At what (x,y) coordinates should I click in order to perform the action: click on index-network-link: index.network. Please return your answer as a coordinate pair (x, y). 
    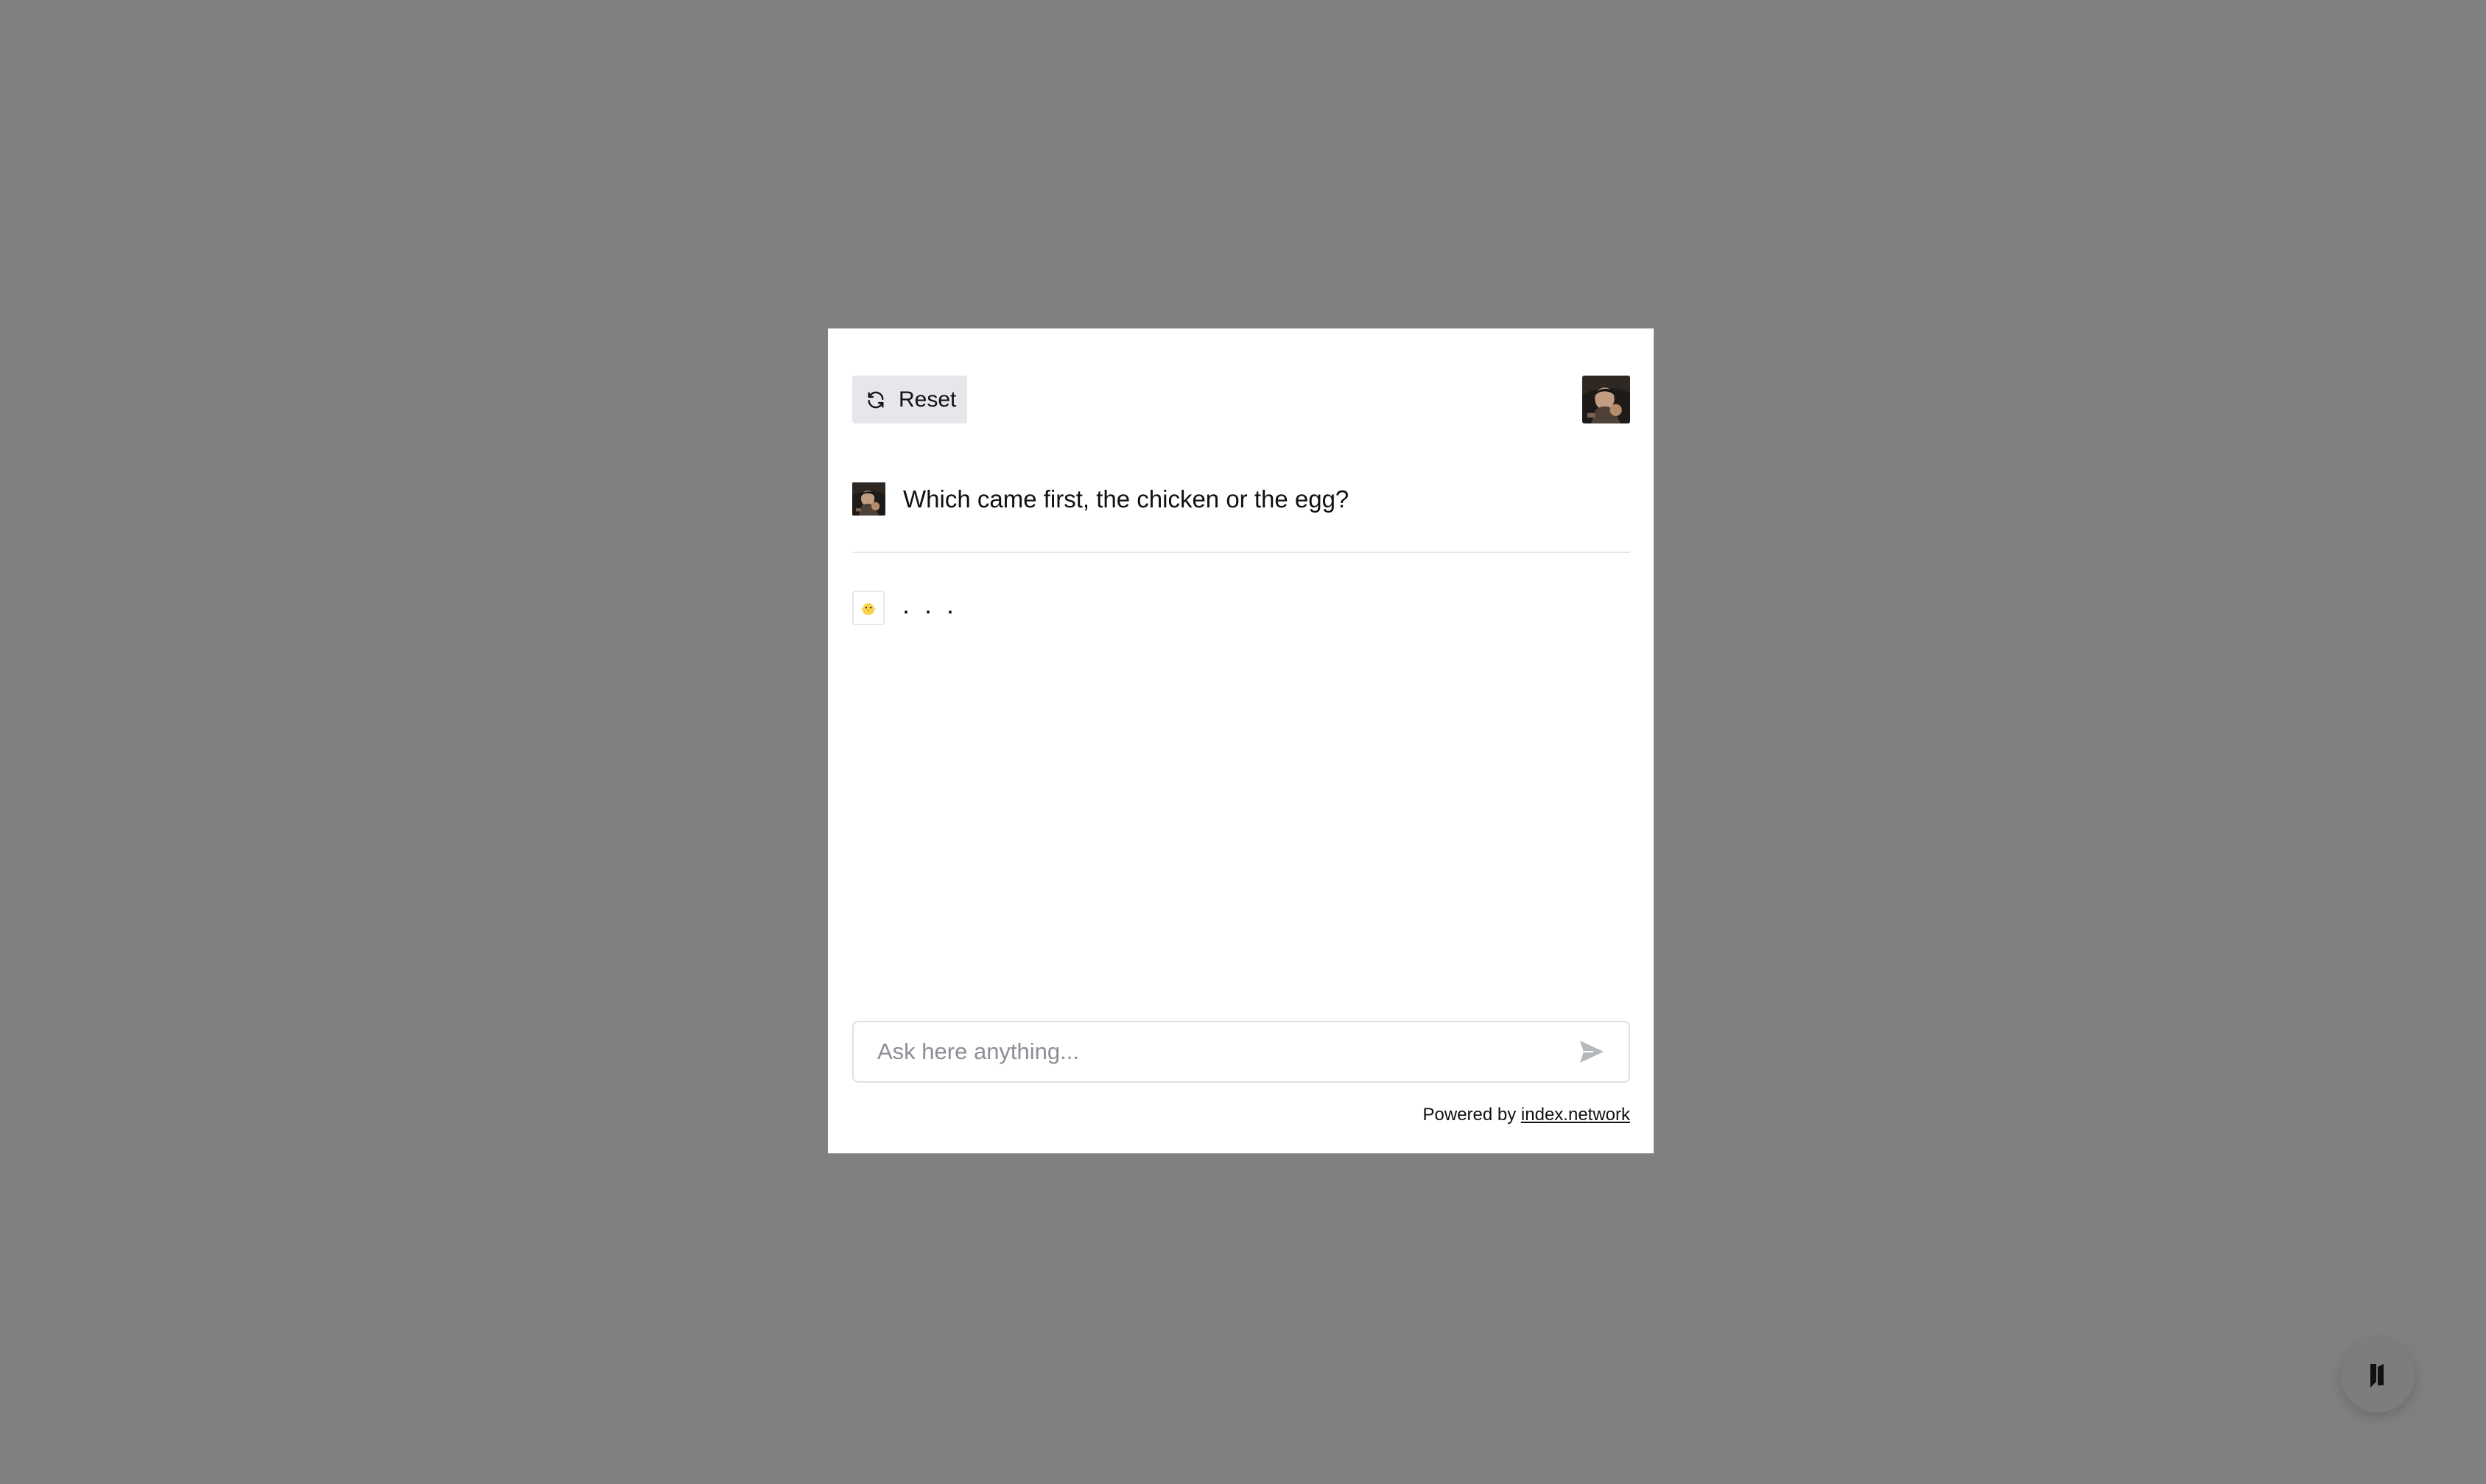
    Looking at the image, I should click on (1575, 1115).